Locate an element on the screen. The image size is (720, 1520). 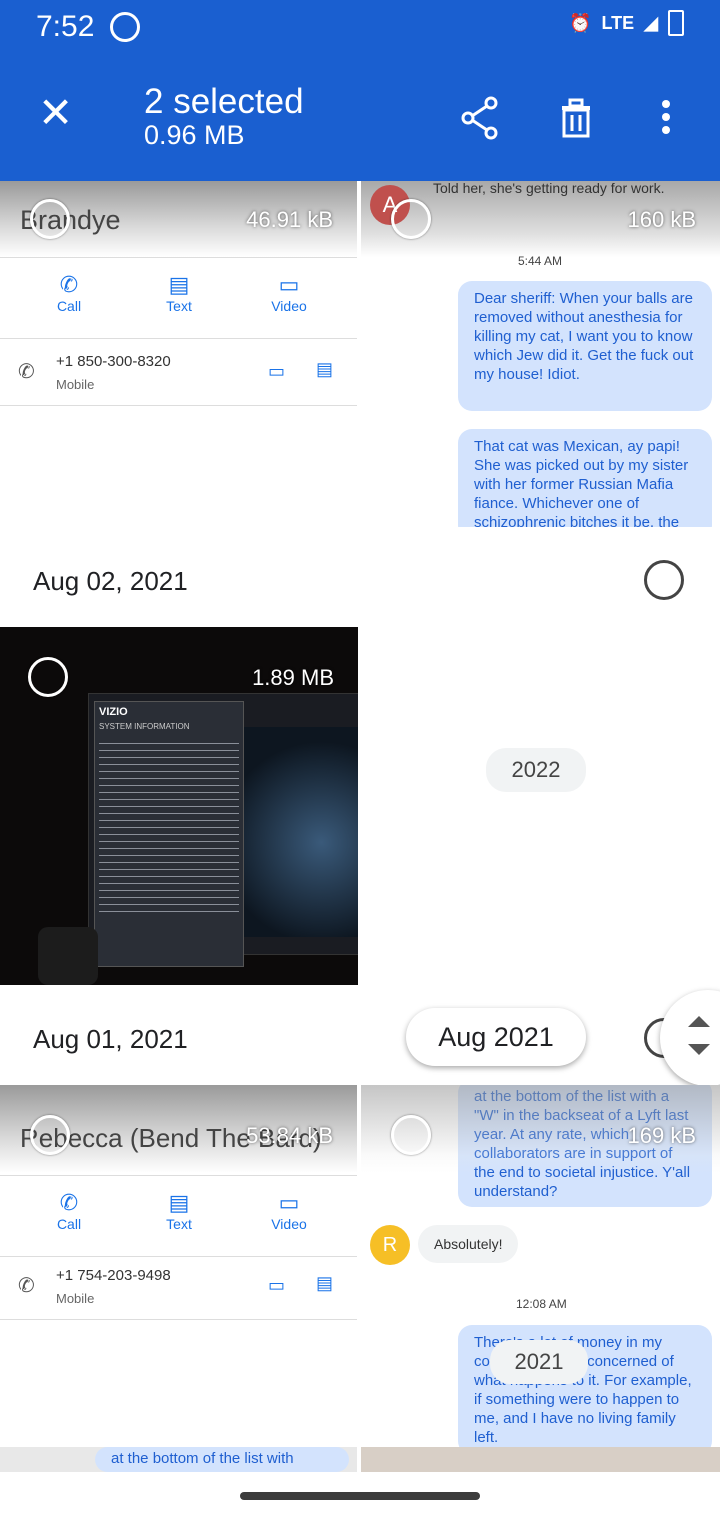
share-icon is located at coordinates (480, 118).